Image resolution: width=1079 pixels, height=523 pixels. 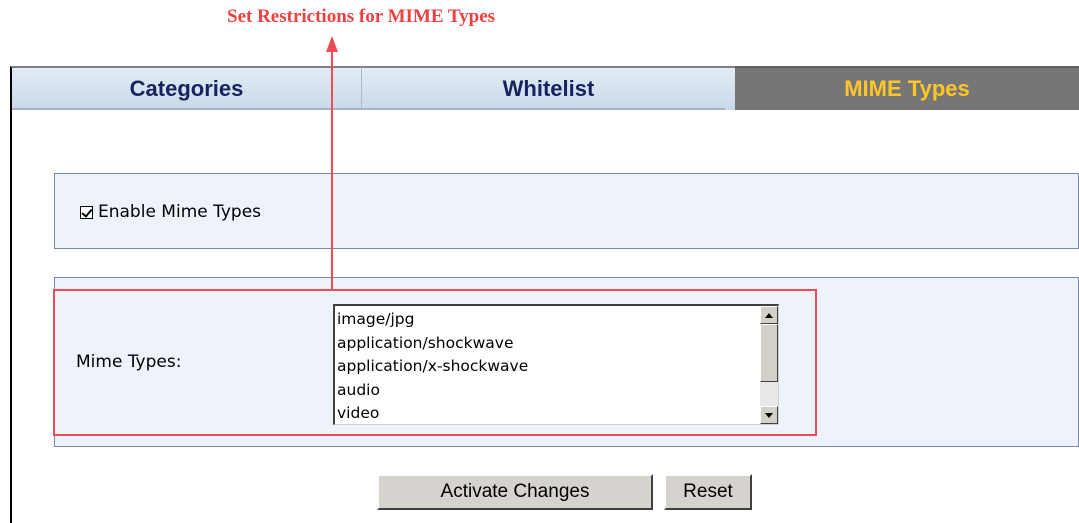 I want to click on list-item: audio, so click(x=547, y=391).